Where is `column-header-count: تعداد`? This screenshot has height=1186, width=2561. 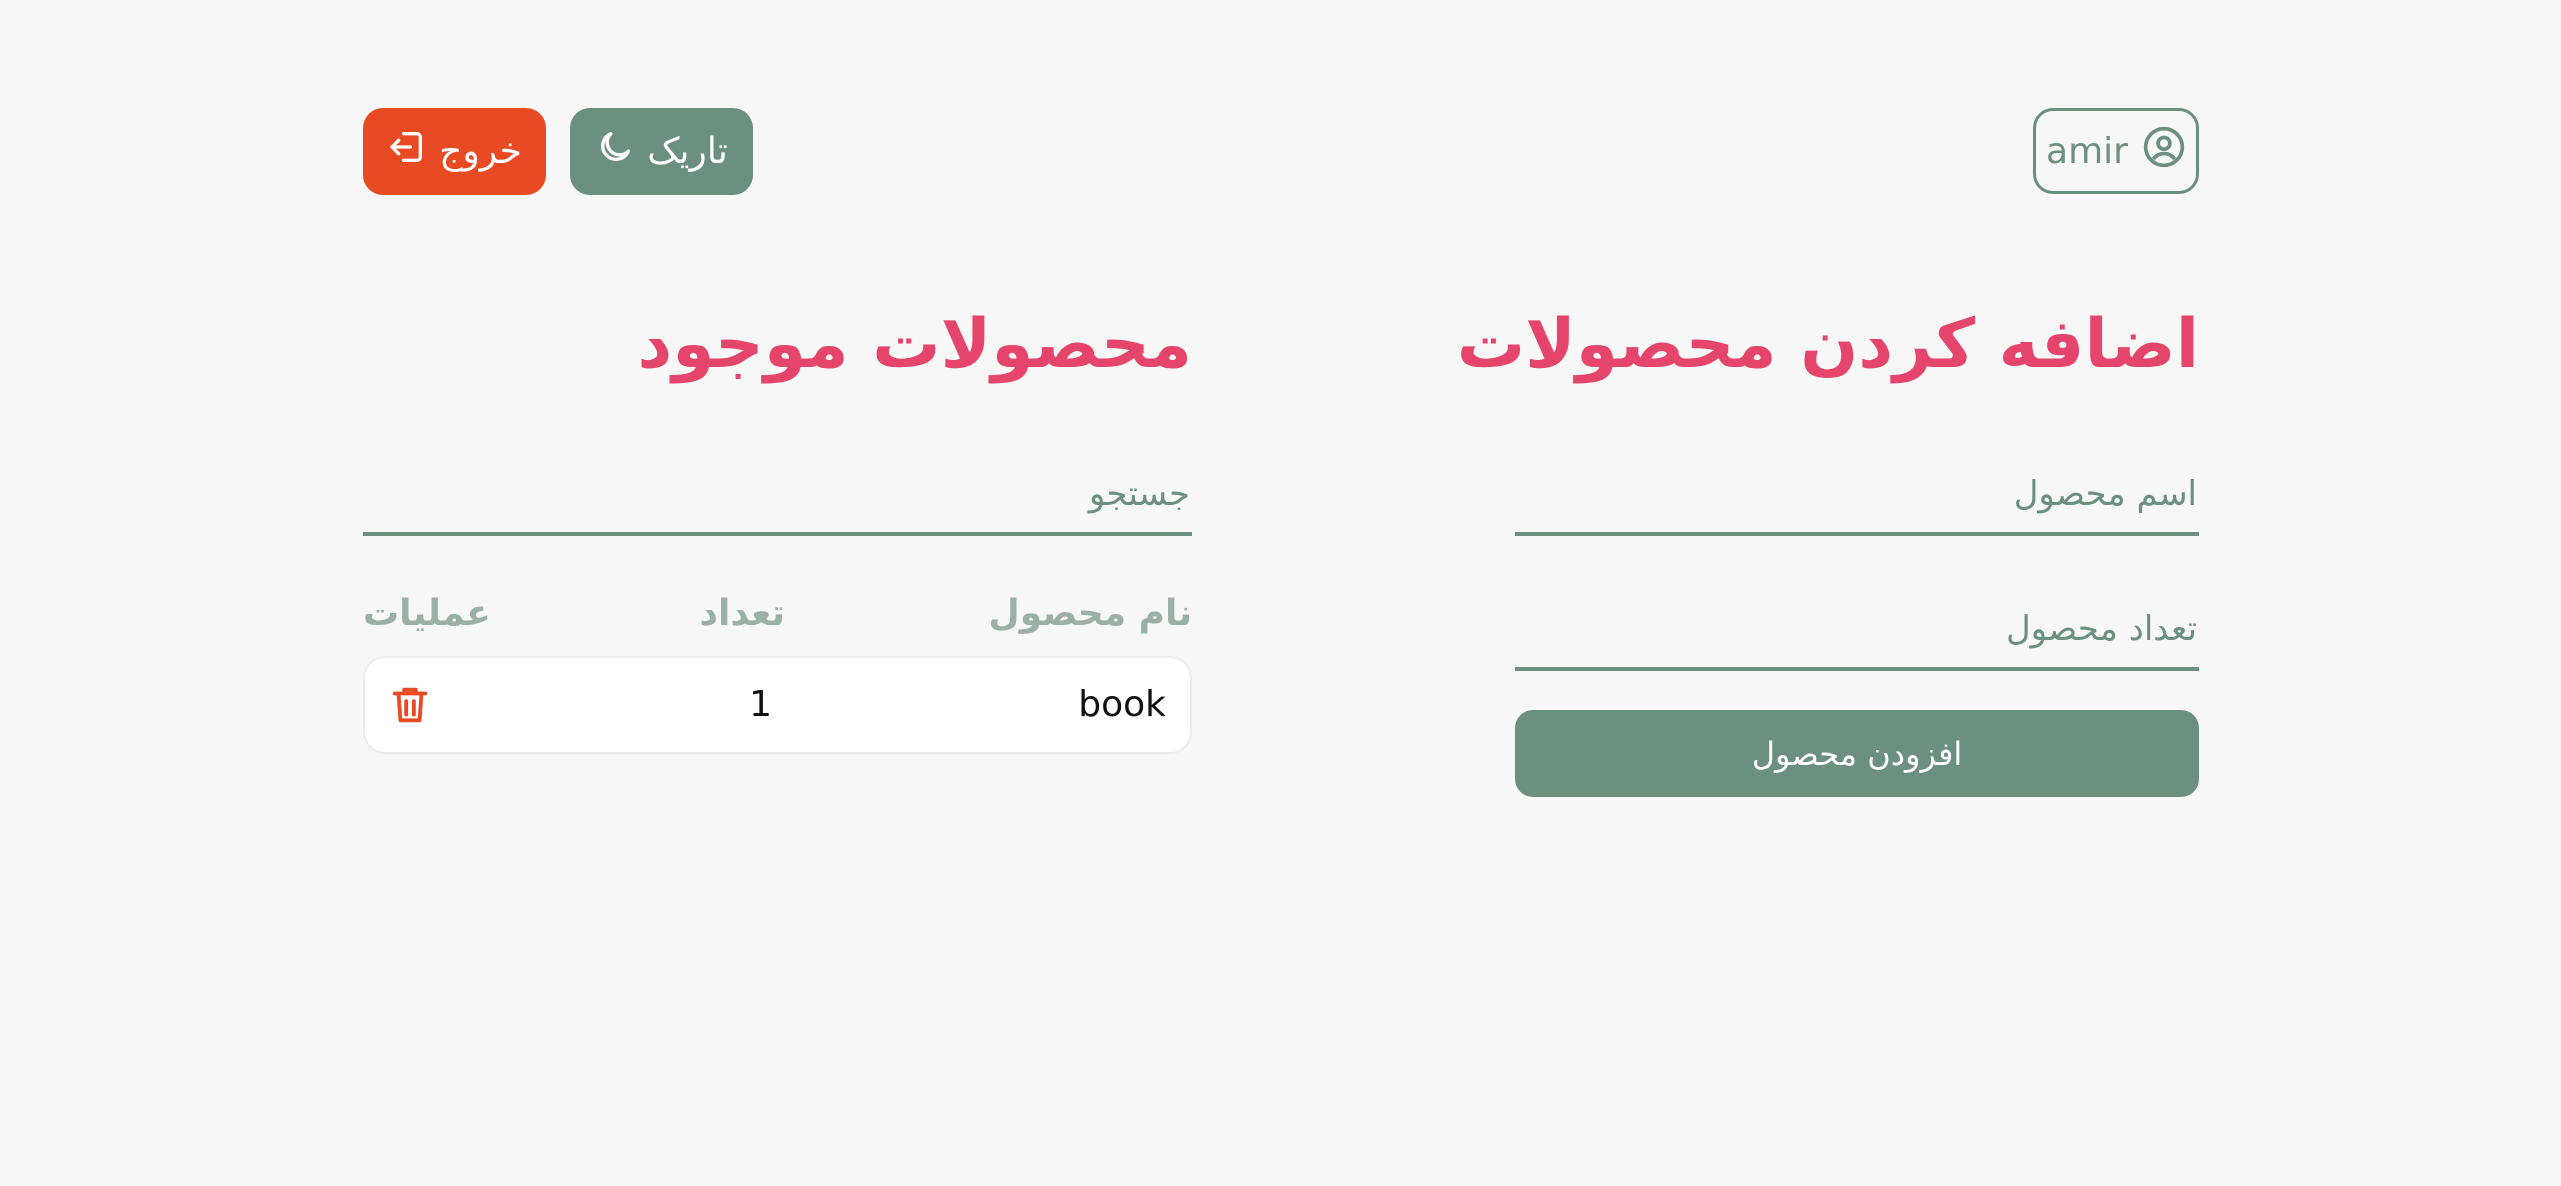
column-header-count: تعداد is located at coordinates (742, 613).